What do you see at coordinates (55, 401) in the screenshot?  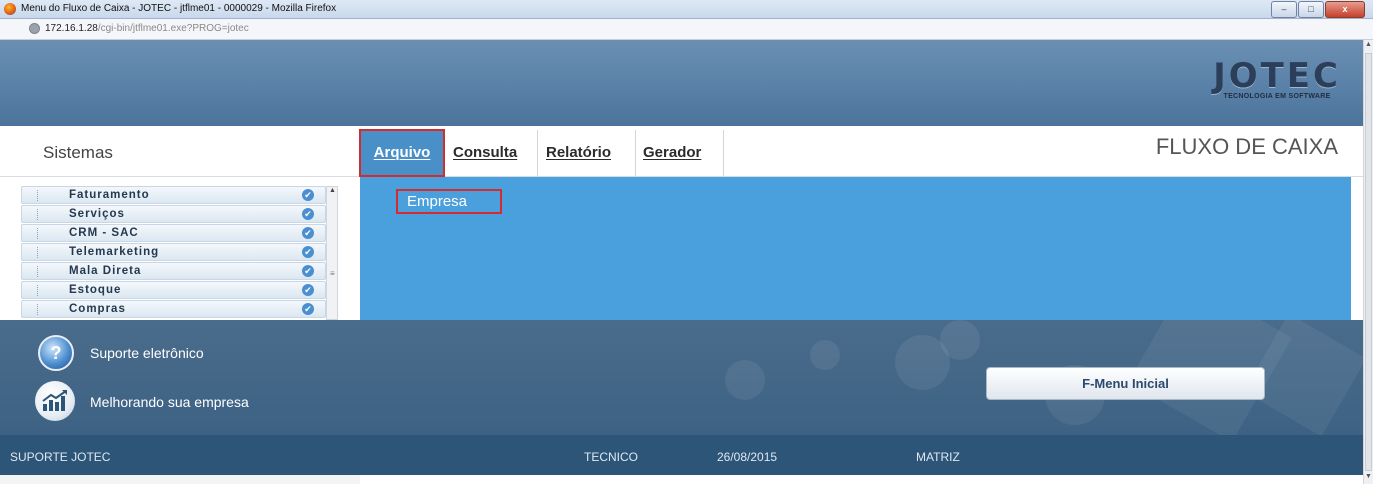 I see `growth-chart-icon` at bounding box center [55, 401].